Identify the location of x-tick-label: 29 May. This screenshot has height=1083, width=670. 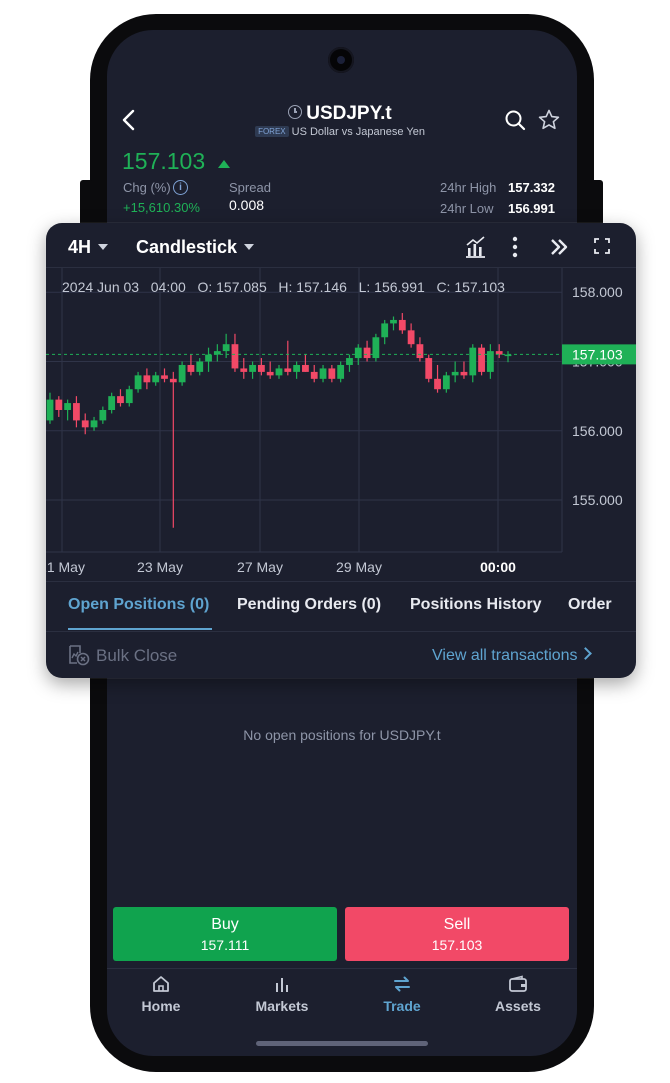
(359, 567).